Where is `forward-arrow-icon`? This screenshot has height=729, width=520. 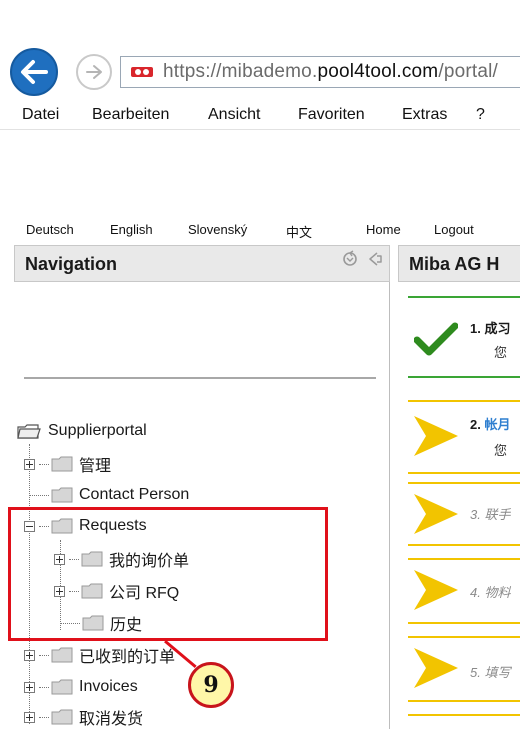
forward-arrow-icon is located at coordinates (94, 72).